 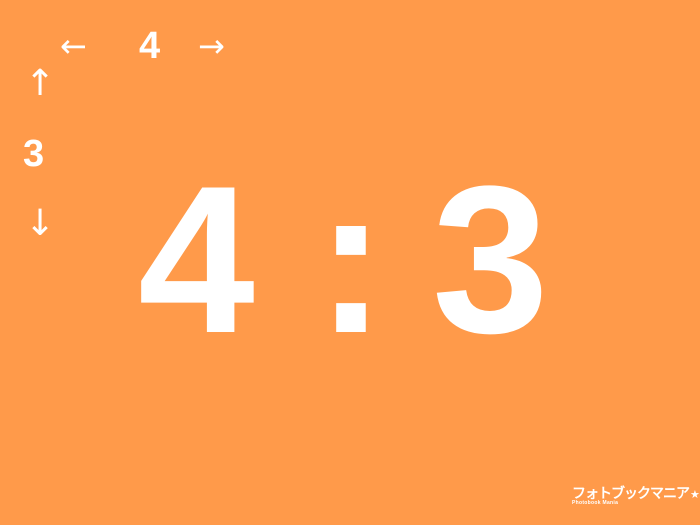 I want to click on arrow-down-icon: ↓, so click(x=40, y=223).